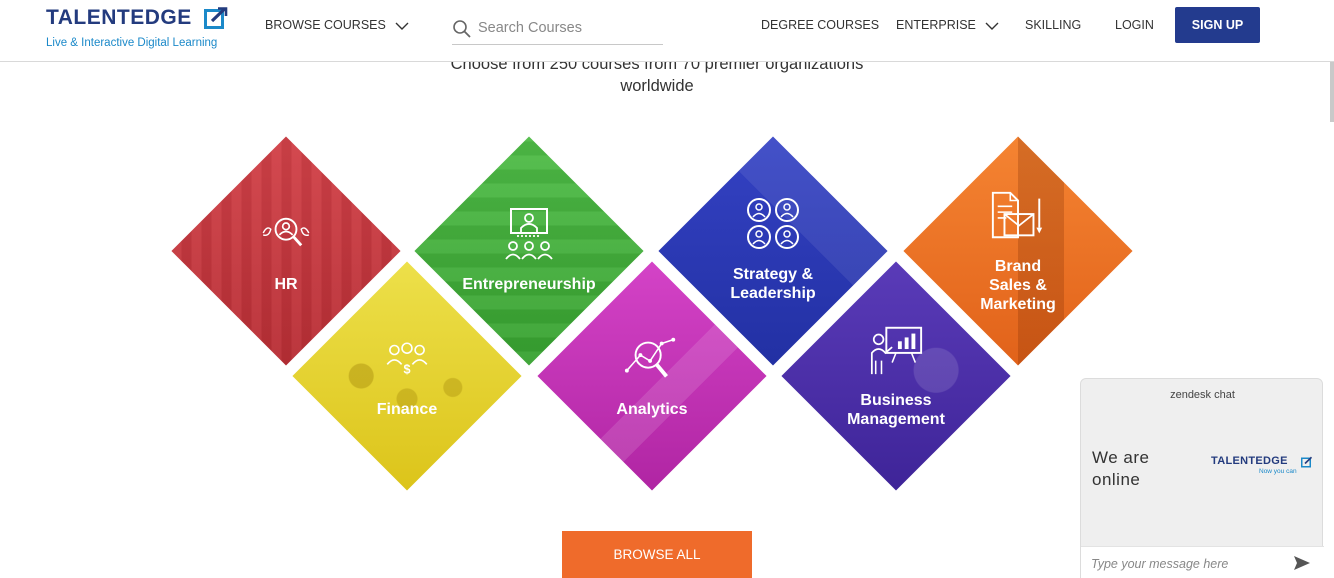  What do you see at coordinates (820, 25) in the screenshot?
I see `degree-courses-link: DEGREE COURSES` at bounding box center [820, 25].